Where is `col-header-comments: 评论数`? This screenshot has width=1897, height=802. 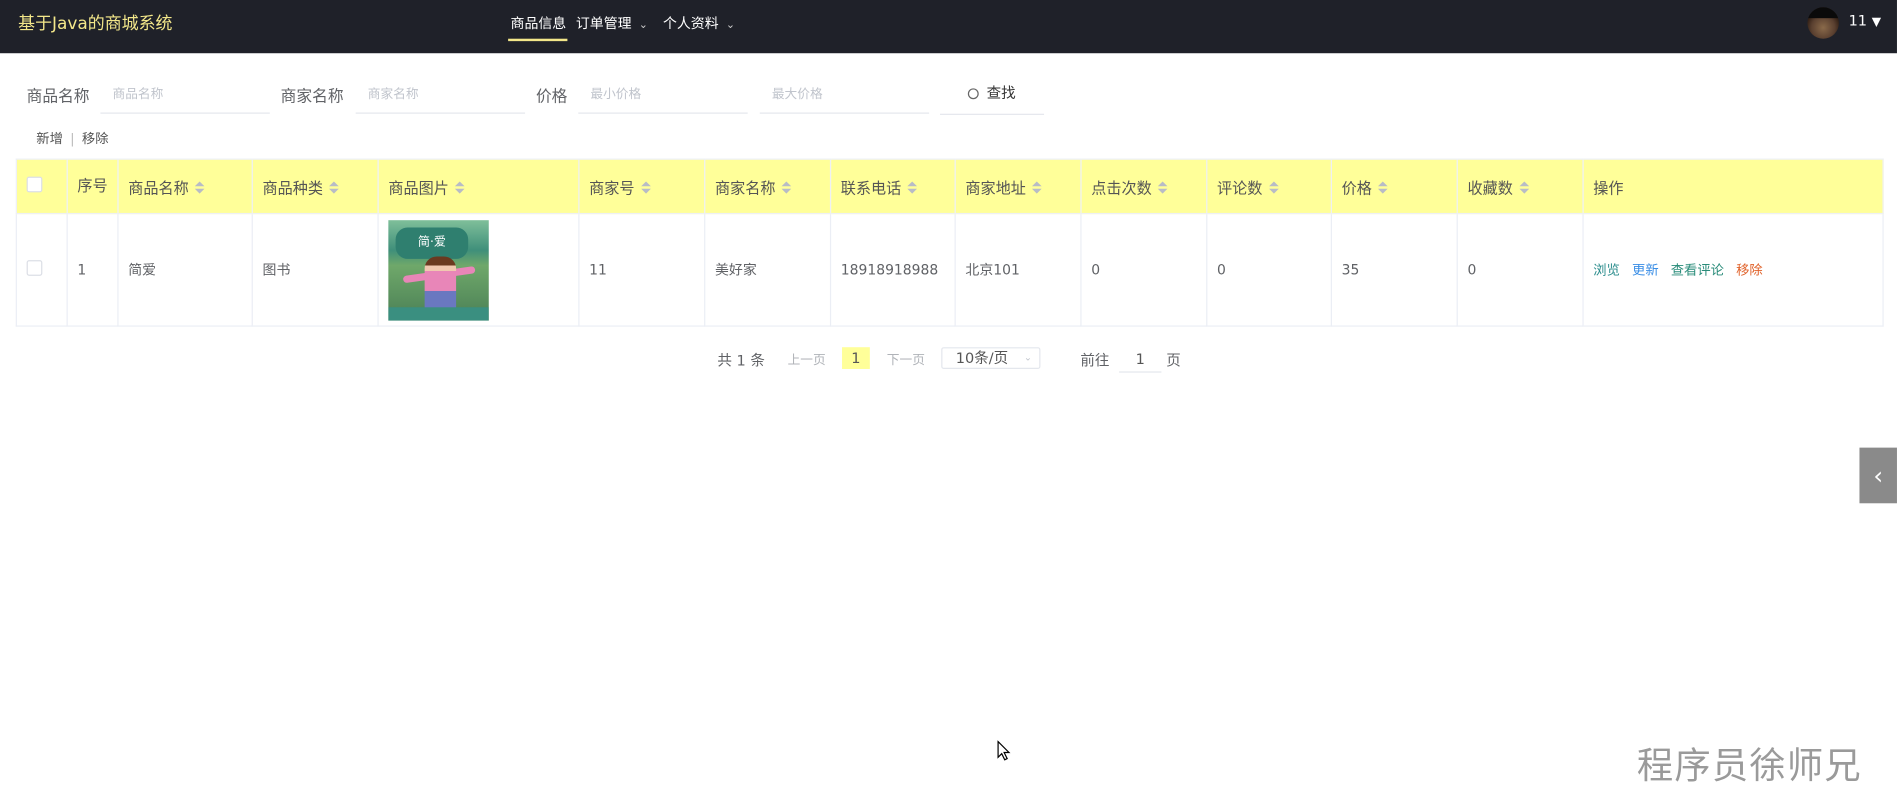 col-header-comments: 评论数 is located at coordinates (1269, 186).